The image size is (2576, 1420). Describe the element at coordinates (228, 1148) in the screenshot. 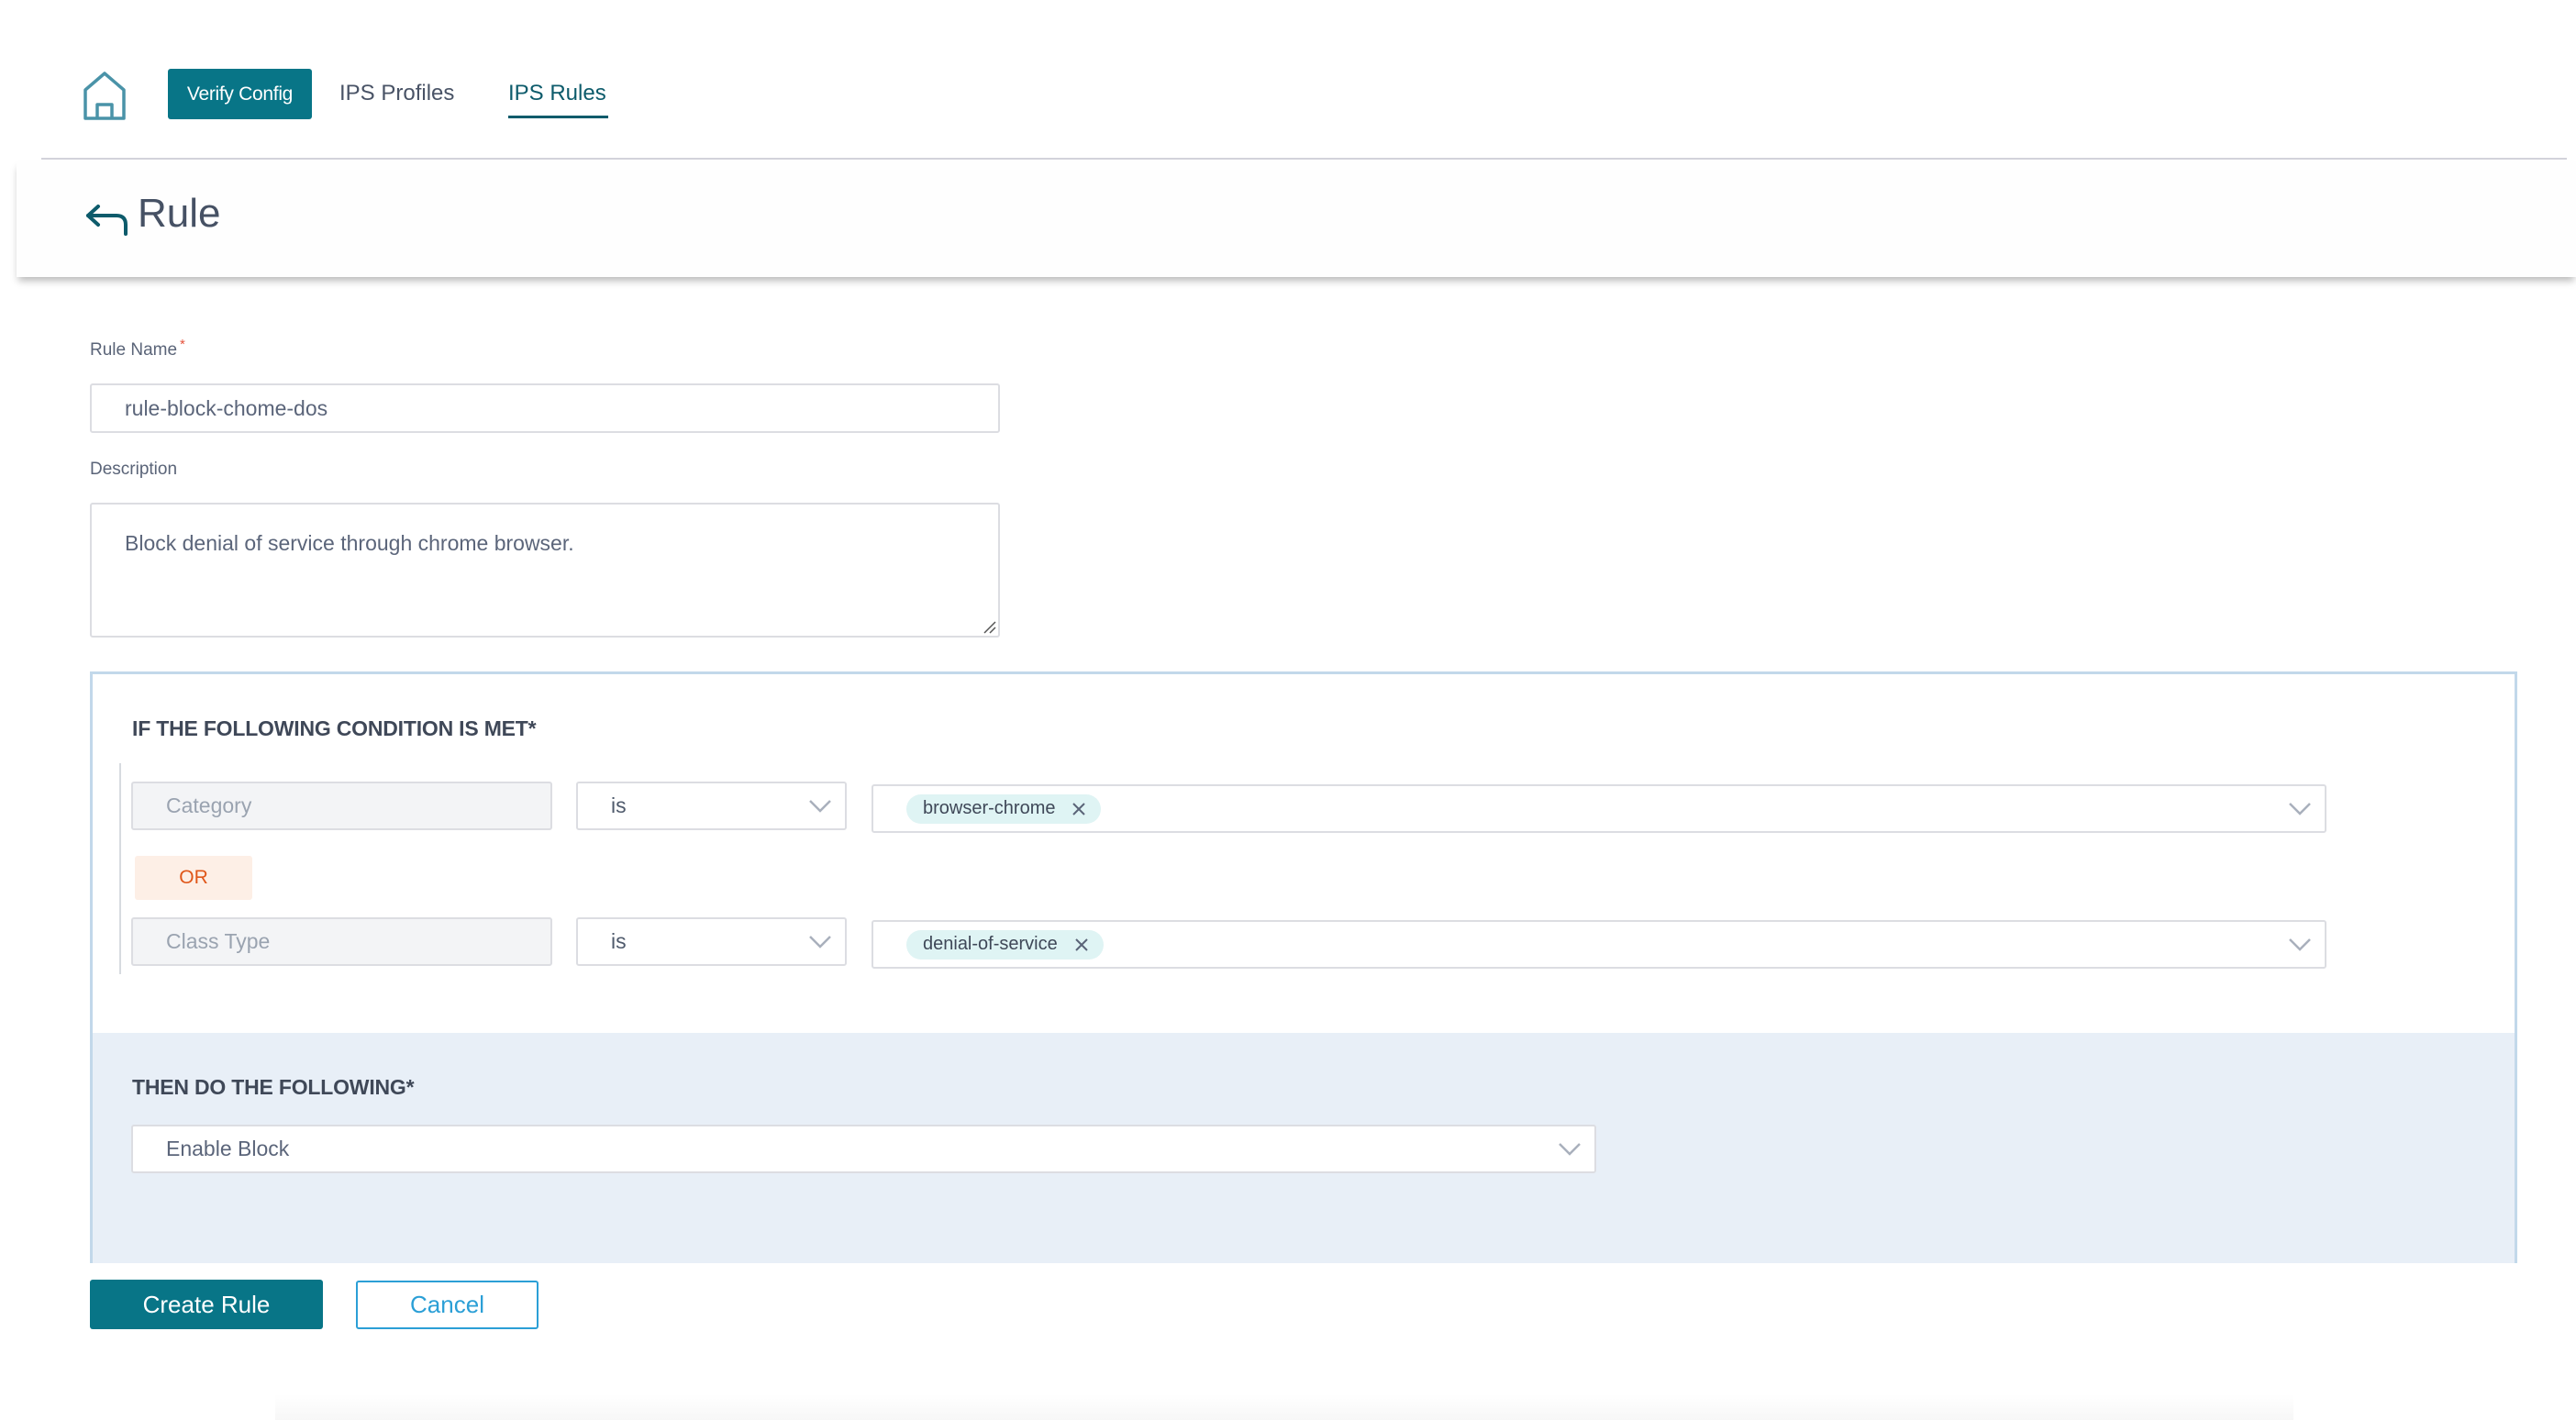

I see `action-value: Enable Block` at that location.